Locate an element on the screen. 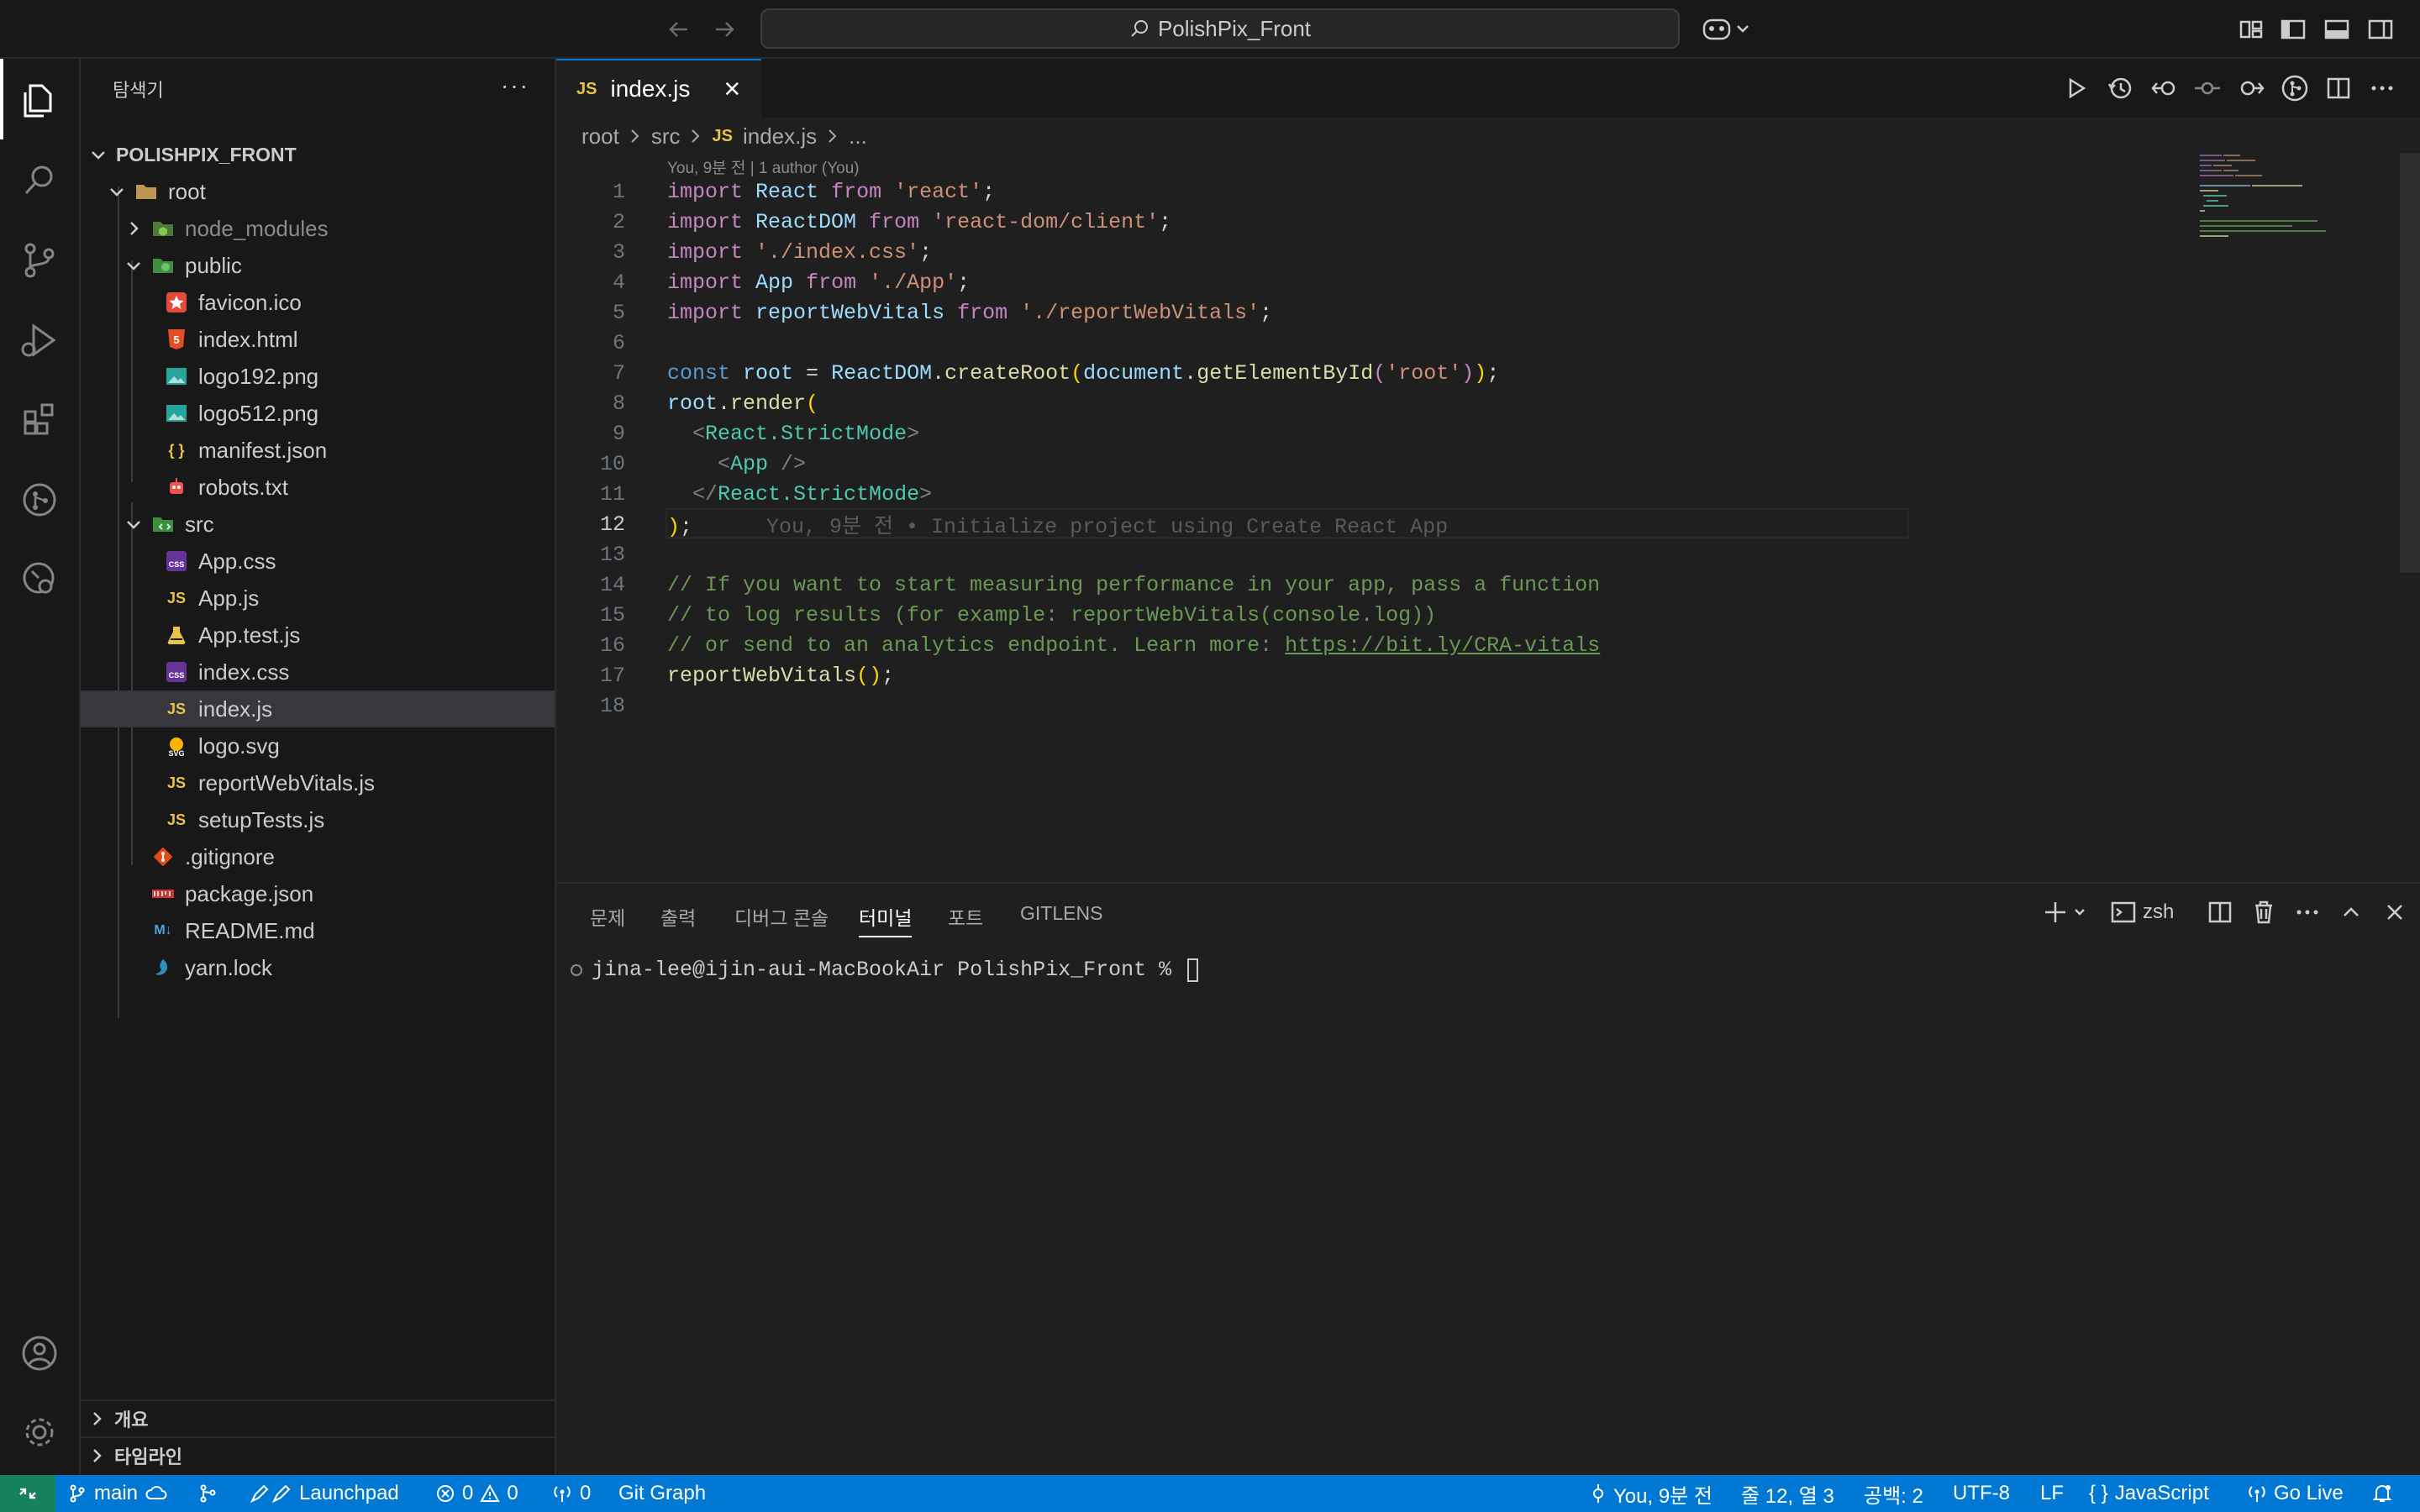 The image size is (2420, 1512). tree-item-logo512: logo512.png is located at coordinates (318, 413).